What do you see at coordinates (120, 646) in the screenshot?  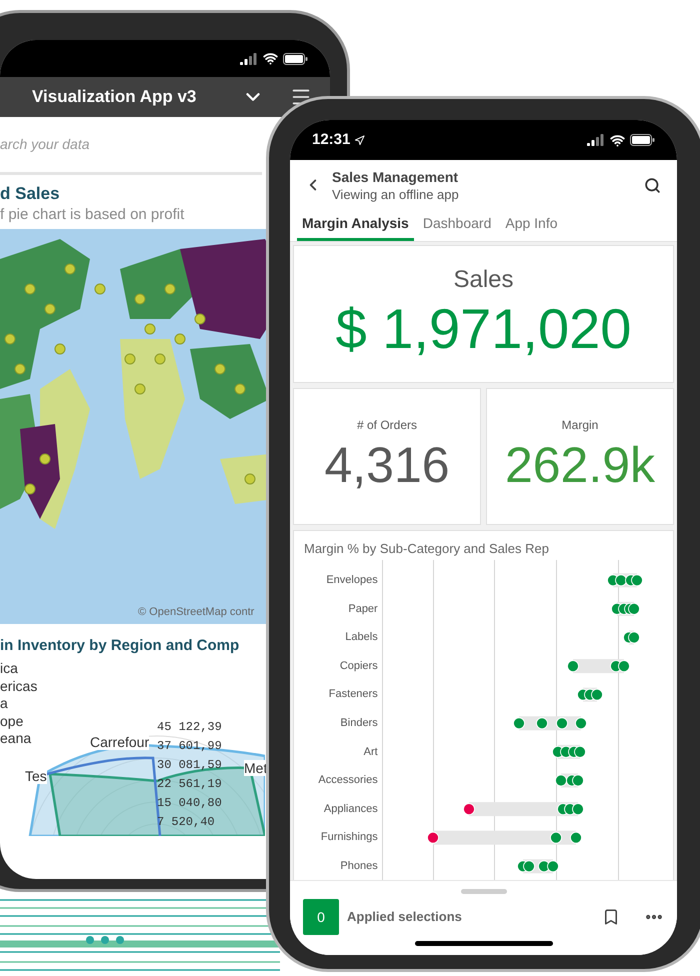 I see `panel-title: in Inventory by Region and Comp` at bounding box center [120, 646].